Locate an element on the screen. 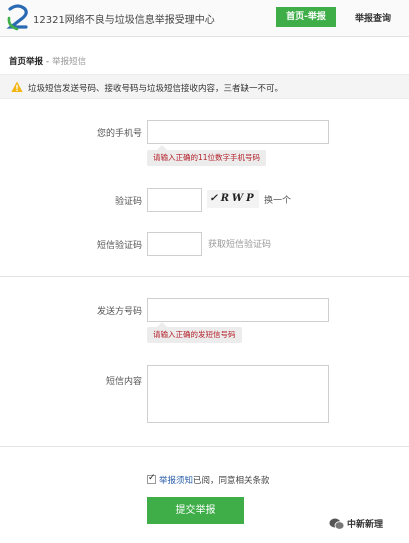 This screenshot has width=409, height=543. sender-tip: 请输入正确的发短信号码 is located at coordinates (194, 332).